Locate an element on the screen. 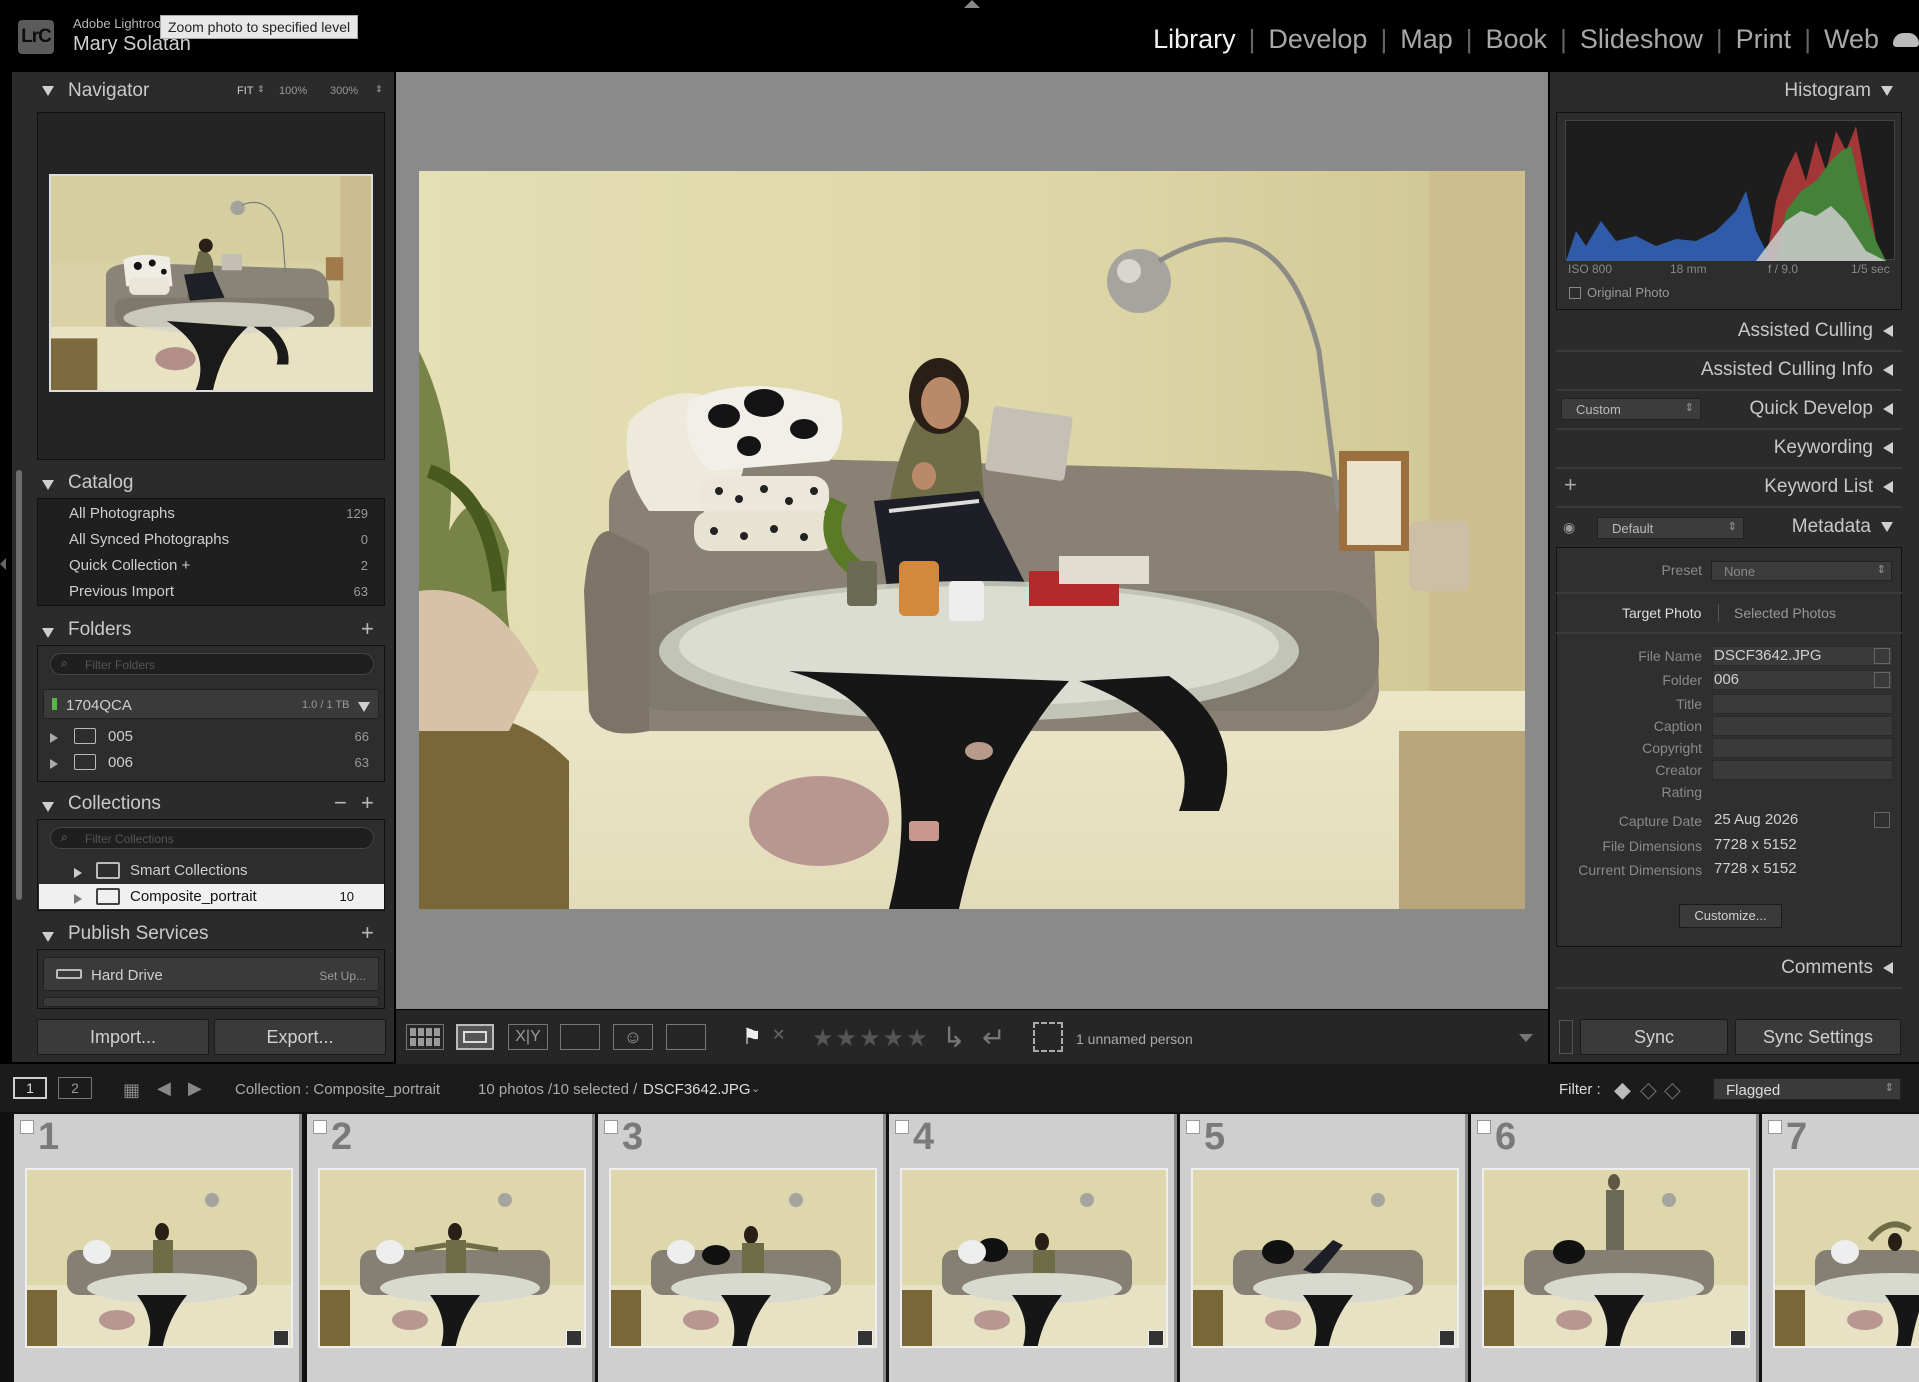 The image size is (1919, 1382). people-view-icon: ☺ is located at coordinates (633, 1037).